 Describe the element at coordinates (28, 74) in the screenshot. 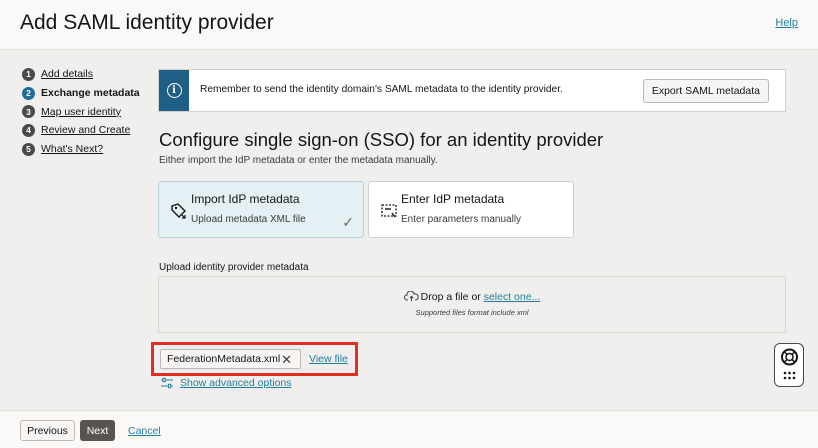

I see `step-number: 1` at that location.